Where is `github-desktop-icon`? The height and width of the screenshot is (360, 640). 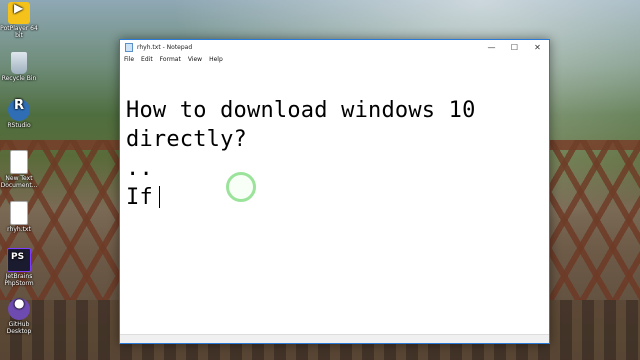 github-desktop-icon is located at coordinates (19, 309).